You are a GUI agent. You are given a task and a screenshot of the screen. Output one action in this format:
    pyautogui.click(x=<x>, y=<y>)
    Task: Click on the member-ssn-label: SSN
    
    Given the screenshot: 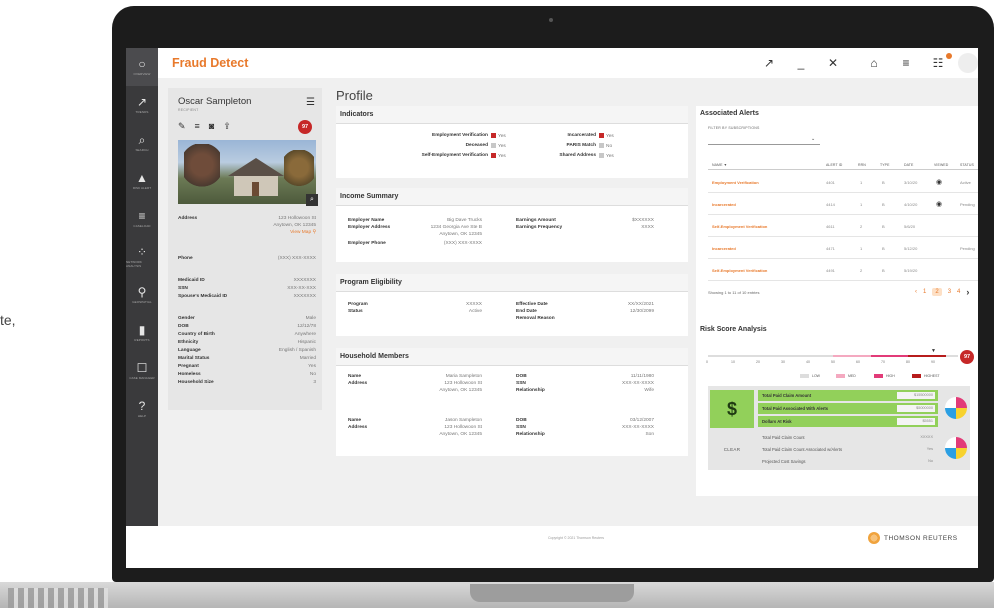 What is the action you would take?
    pyautogui.click(x=521, y=427)
    